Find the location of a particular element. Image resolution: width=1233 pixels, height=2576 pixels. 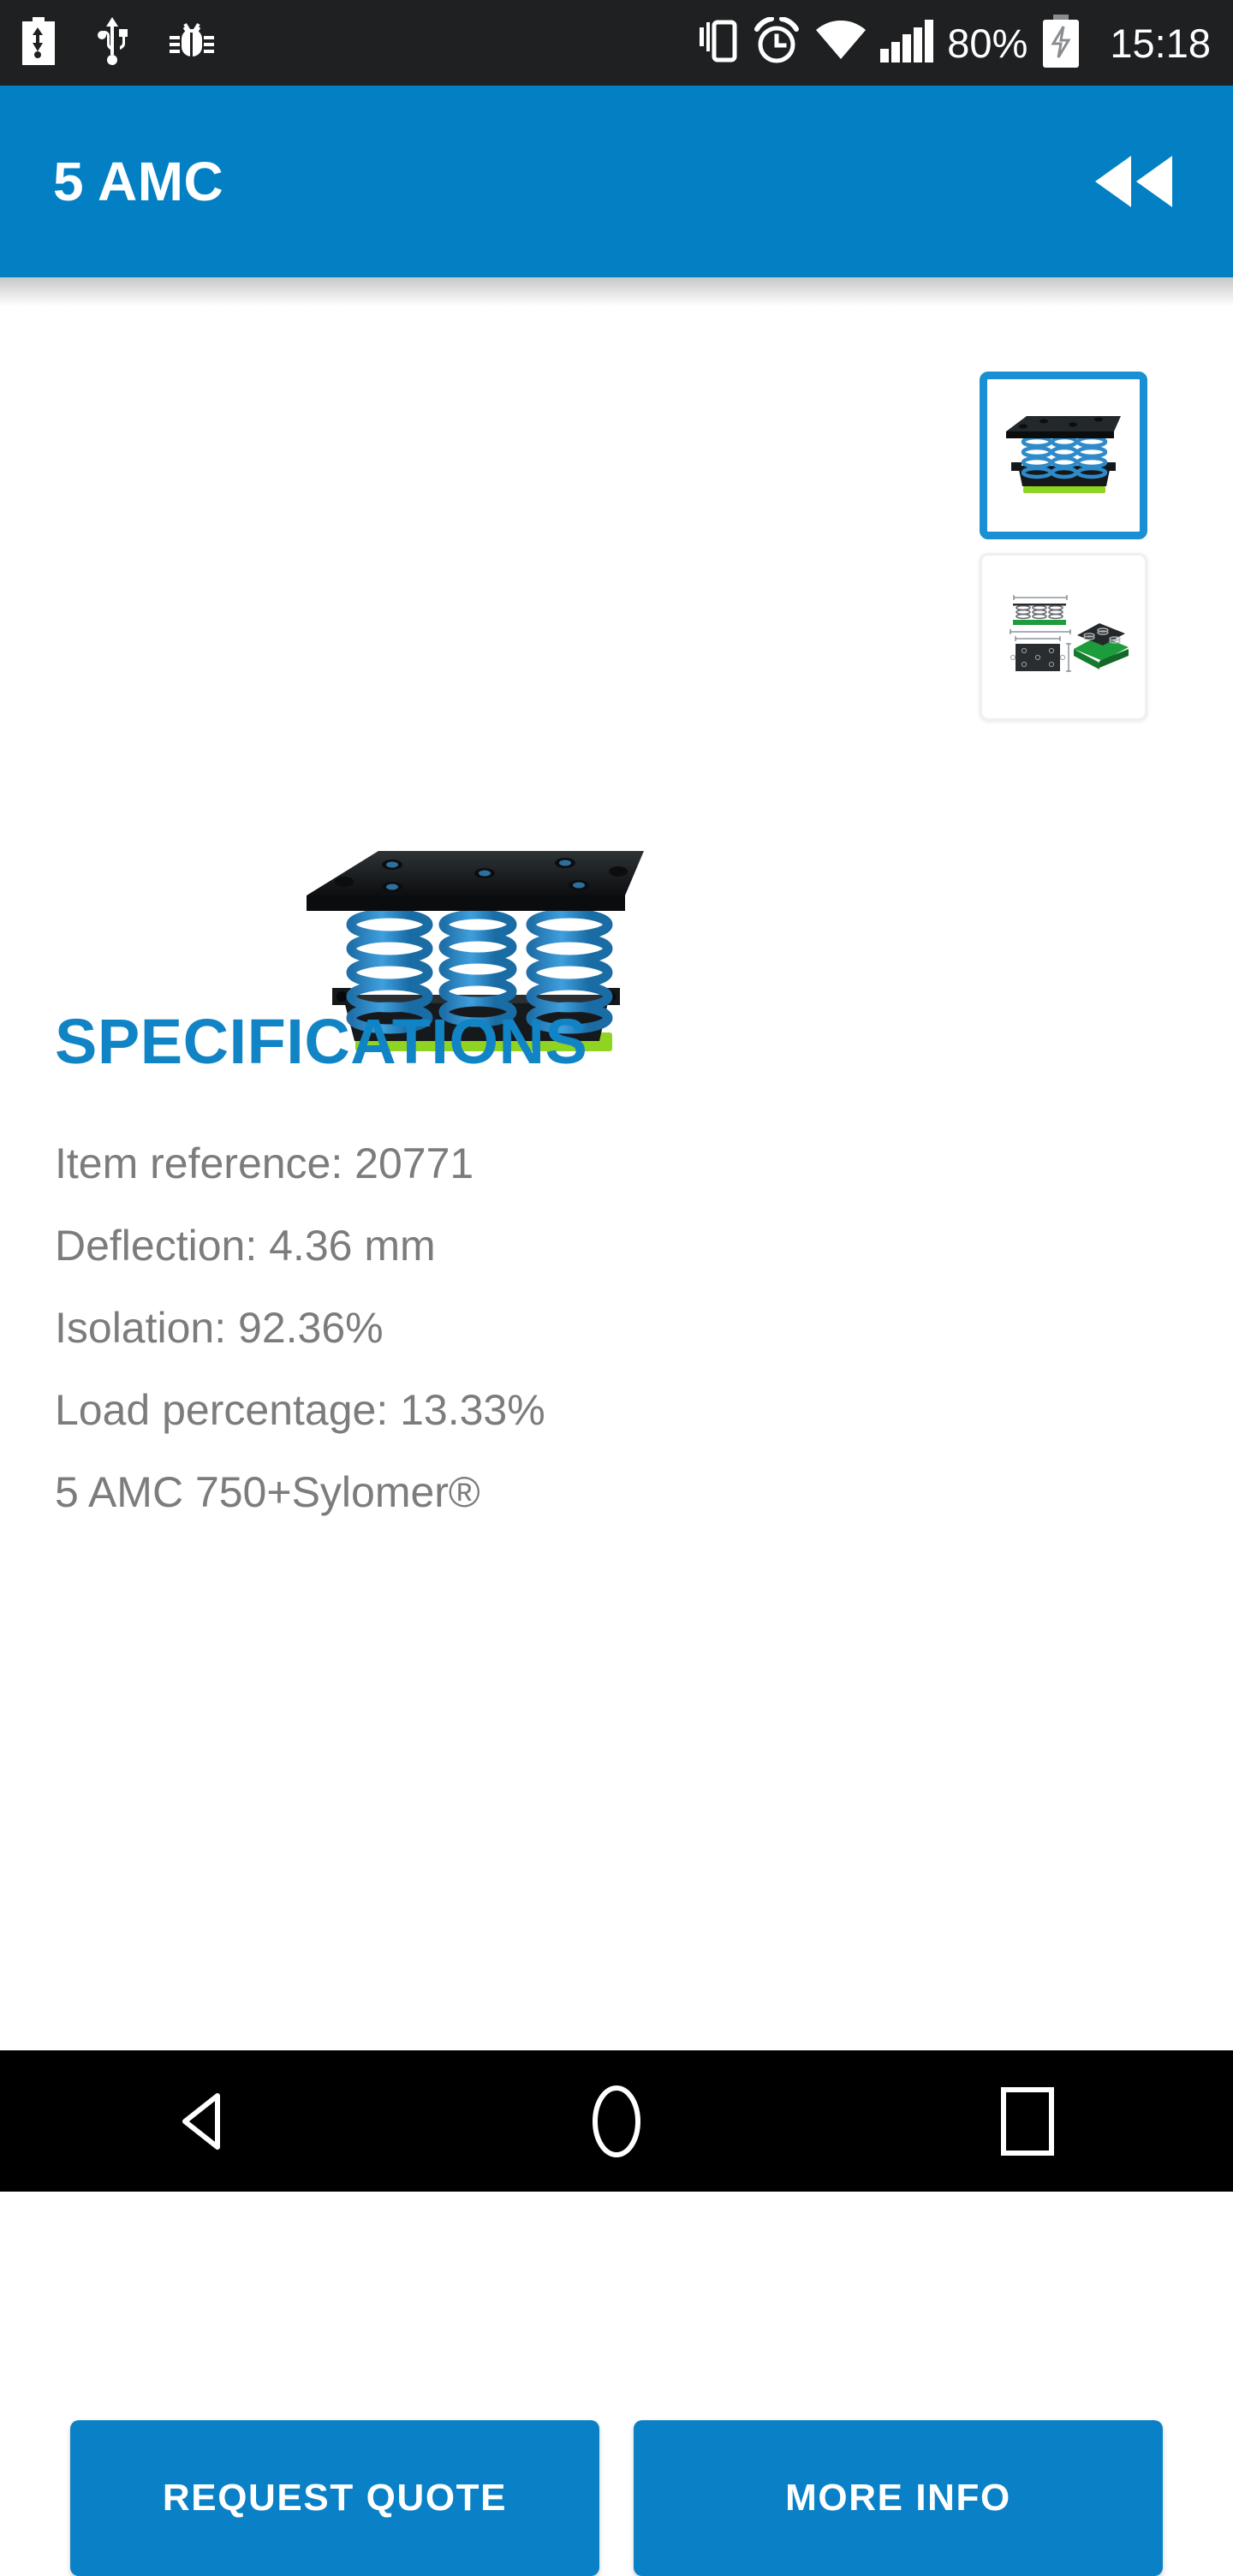

cellular-signal-icon is located at coordinates (907, 43).